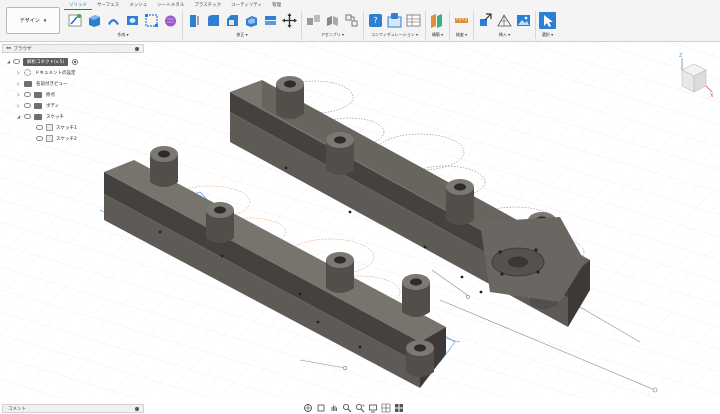 Image resolution: width=720 pixels, height=414 pixels. Describe the element at coordinates (502, 34) in the screenshot. I see `group-label-insert: 挿入` at that location.